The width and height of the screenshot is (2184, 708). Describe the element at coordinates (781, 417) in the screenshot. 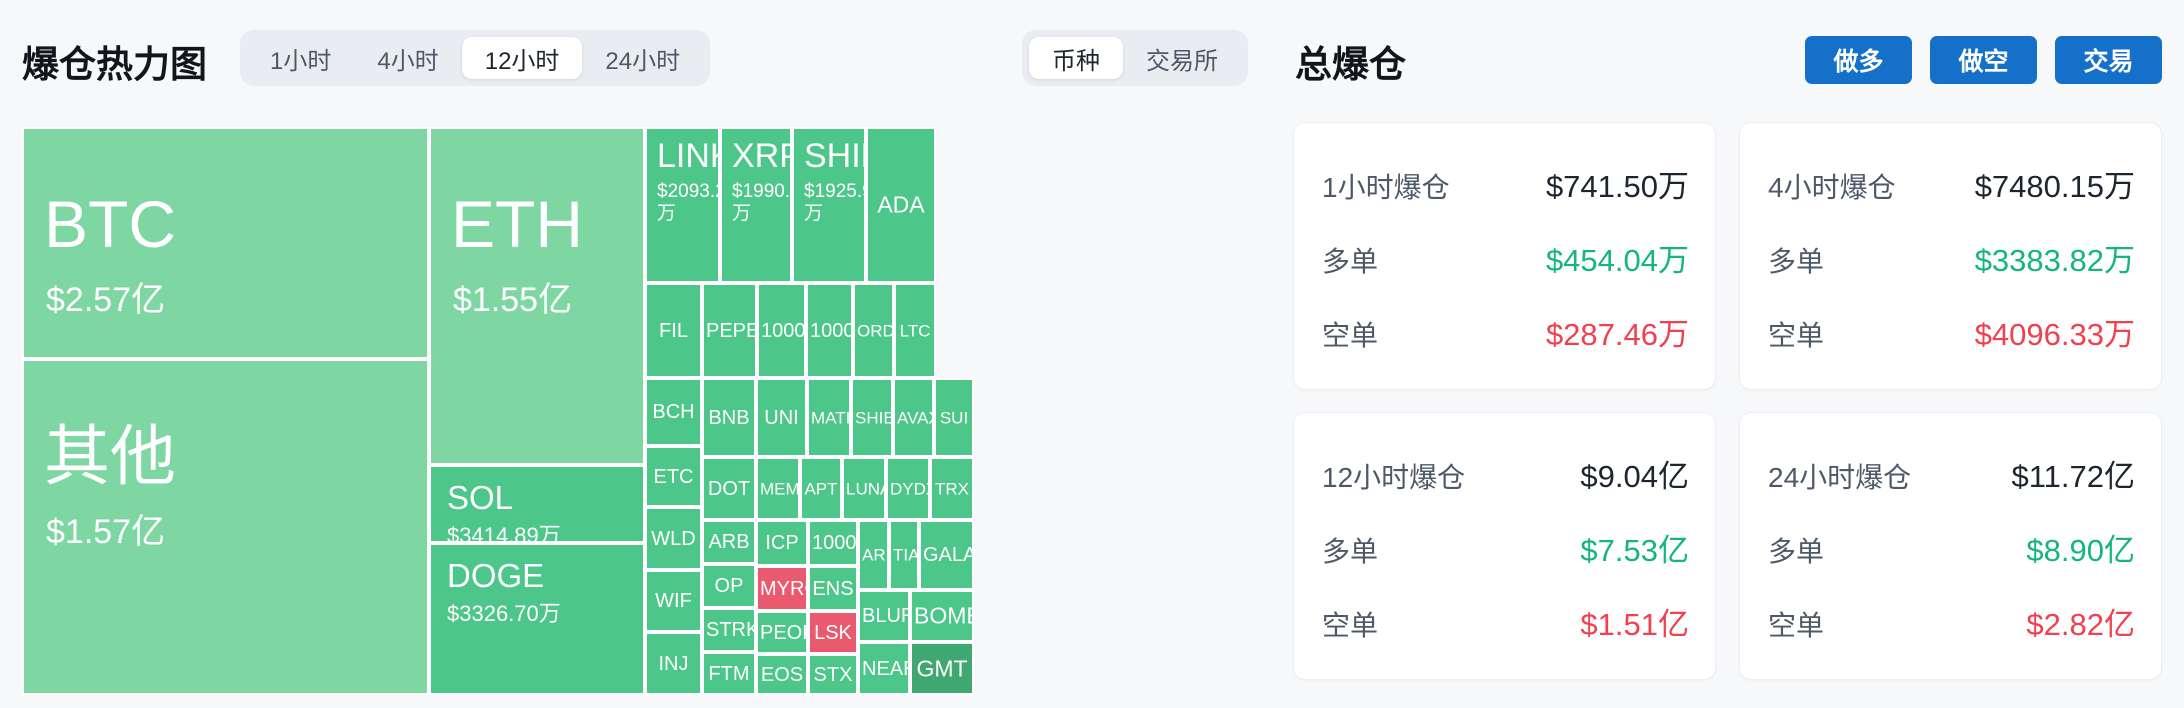

I see `treemap-tile-uni: UNI` at that location.